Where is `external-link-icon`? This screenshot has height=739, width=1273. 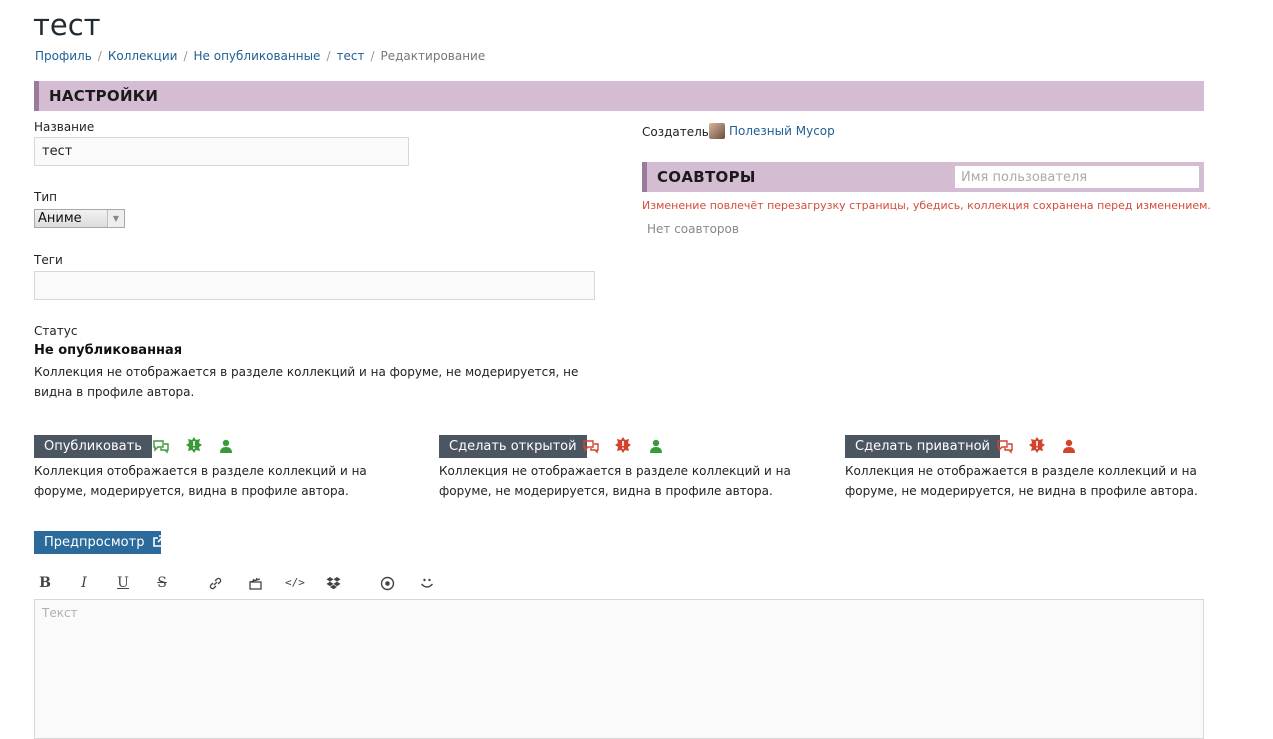
external-link-icon is located at coordinates (158, 541).